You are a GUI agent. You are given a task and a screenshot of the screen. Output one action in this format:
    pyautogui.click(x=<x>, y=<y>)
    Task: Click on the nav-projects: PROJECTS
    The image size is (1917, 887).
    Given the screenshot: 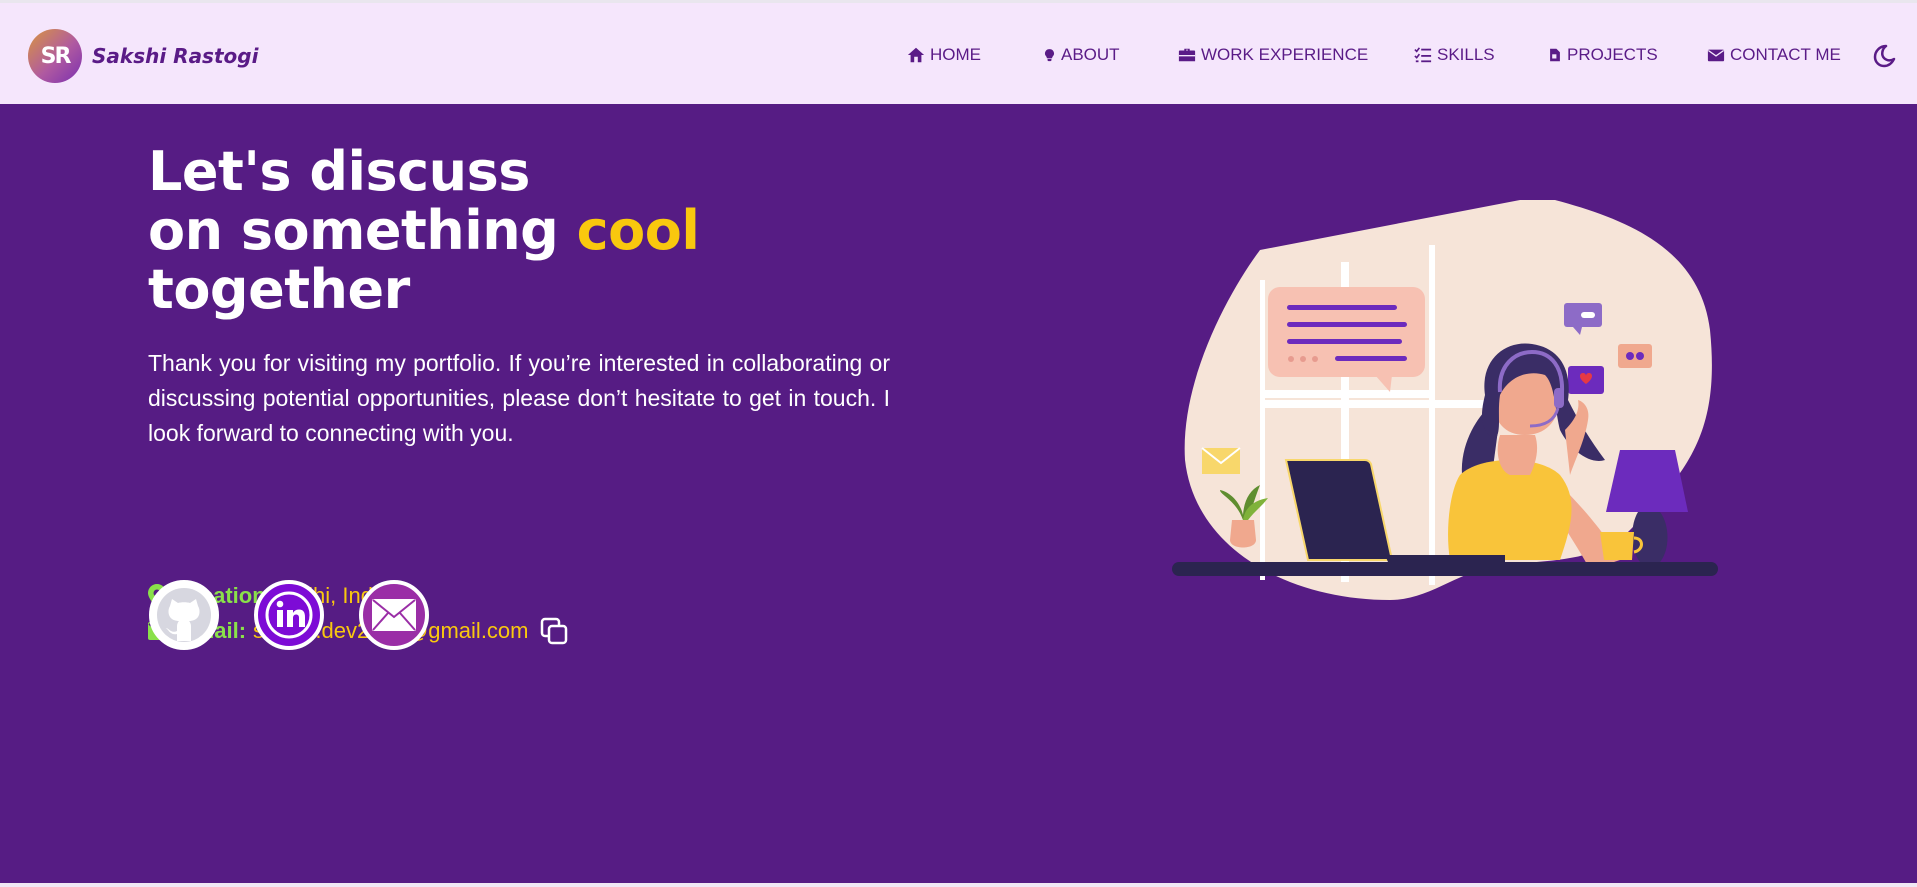 What is the action you would take?
    pyautogui.click(x=1603, y=55)
    